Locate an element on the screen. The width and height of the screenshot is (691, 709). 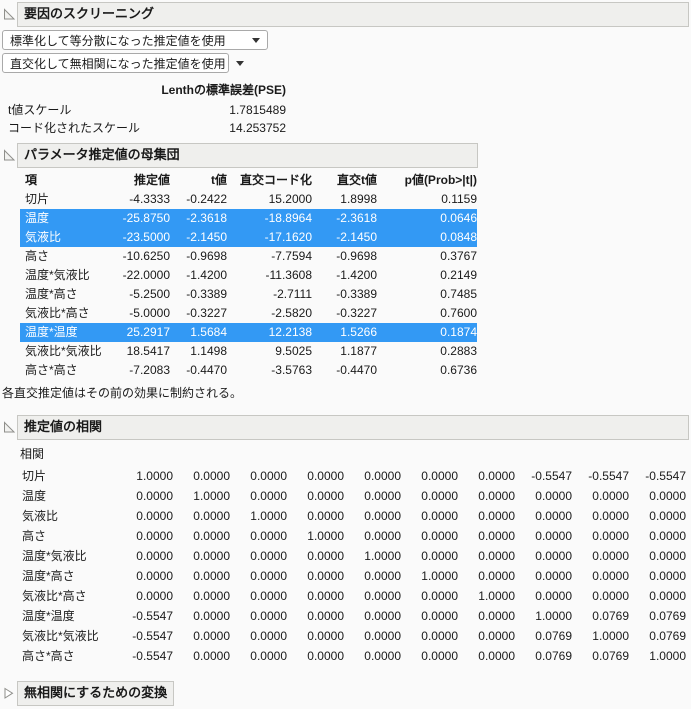
section-header-parameter-estimates: パラメータ推定値の母集団 is located at coordinates (247, 155).